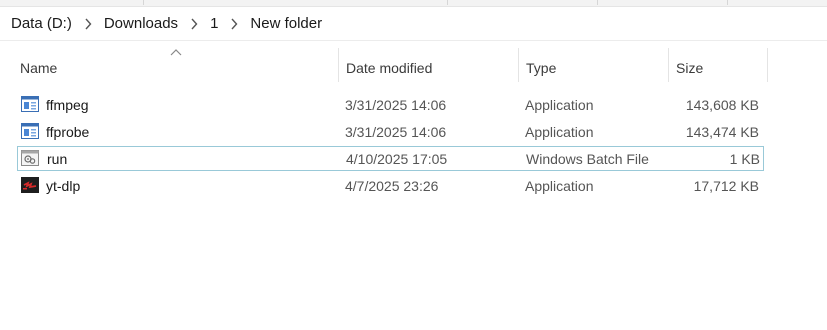 This screenshot has height=330, width=827. What do you see at coordinates (690, 68) in the screenshot?
I see `column-header-size-label: Size` at bounding box center [690, 68].